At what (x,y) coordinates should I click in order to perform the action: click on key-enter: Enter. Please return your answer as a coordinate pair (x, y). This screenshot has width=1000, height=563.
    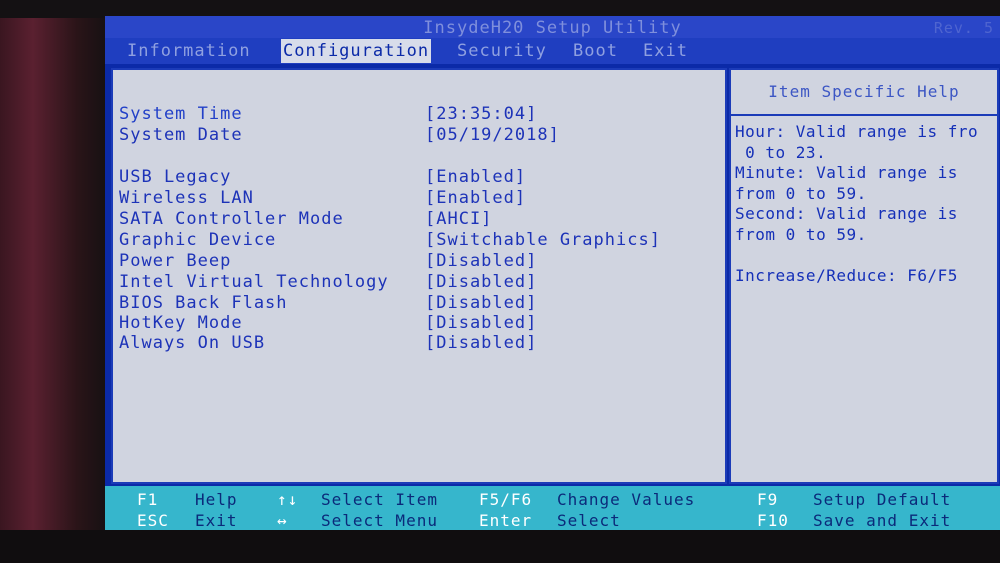
    Looking at the image, I should click on (506, 520).